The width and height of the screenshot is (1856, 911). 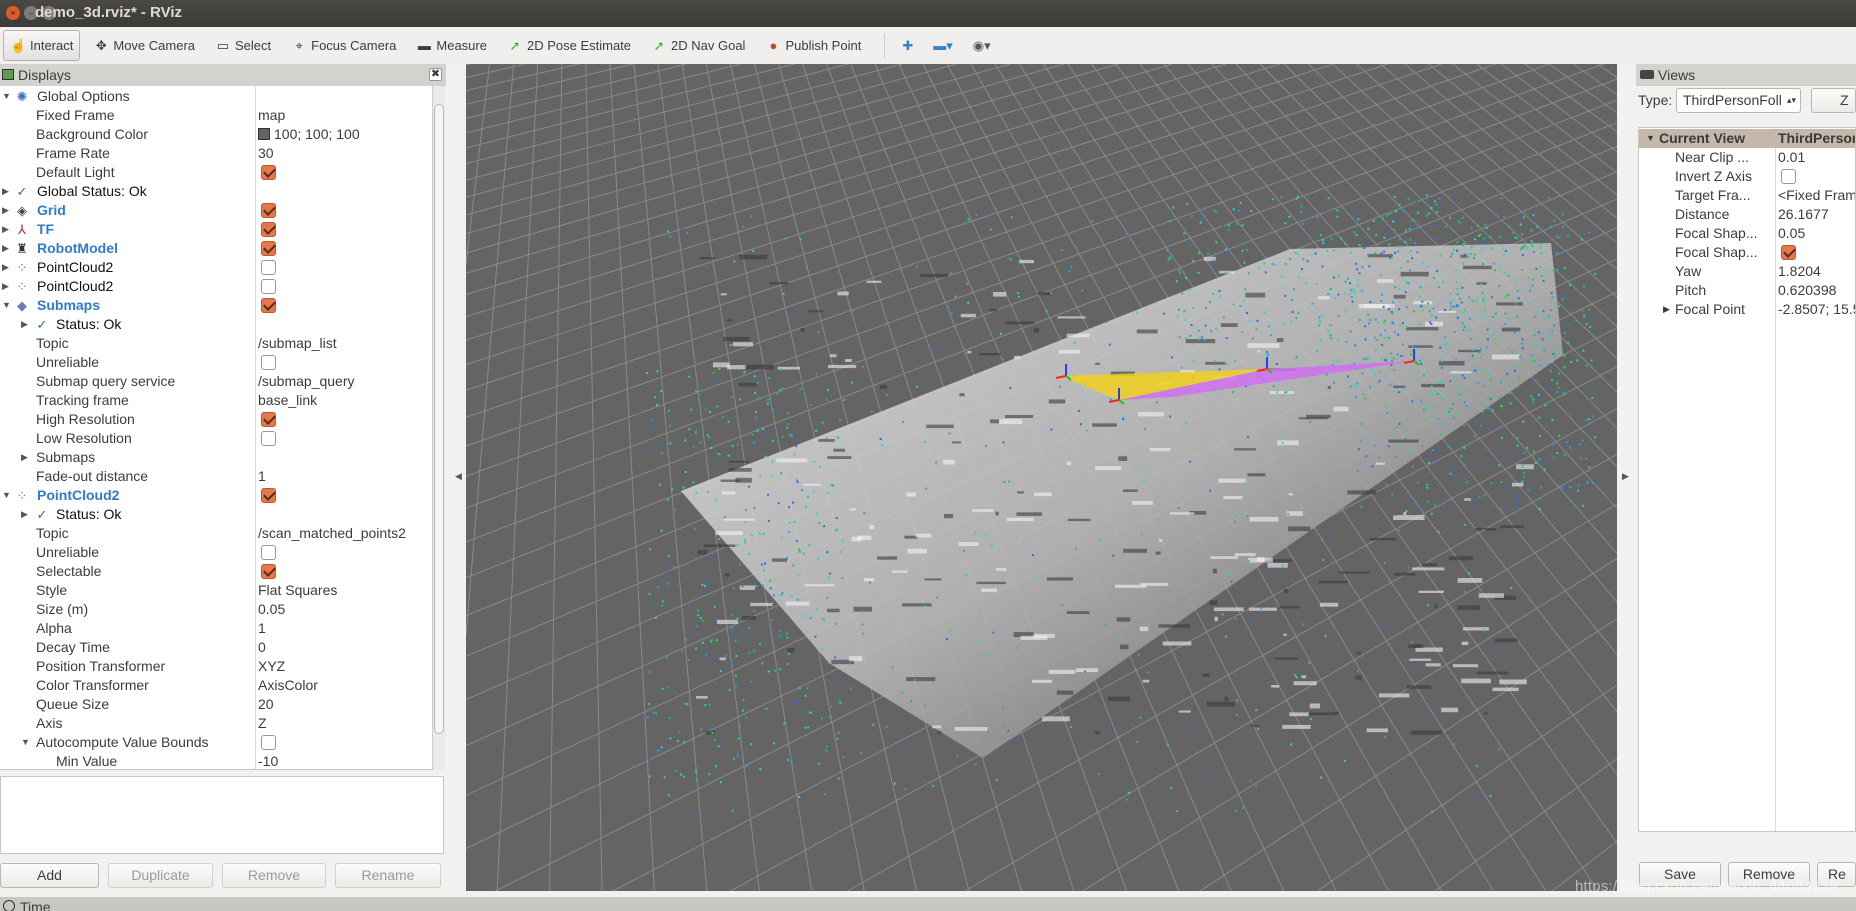 I want to click on tree-row: Topic/submap_list, so click(x=216, y=343).